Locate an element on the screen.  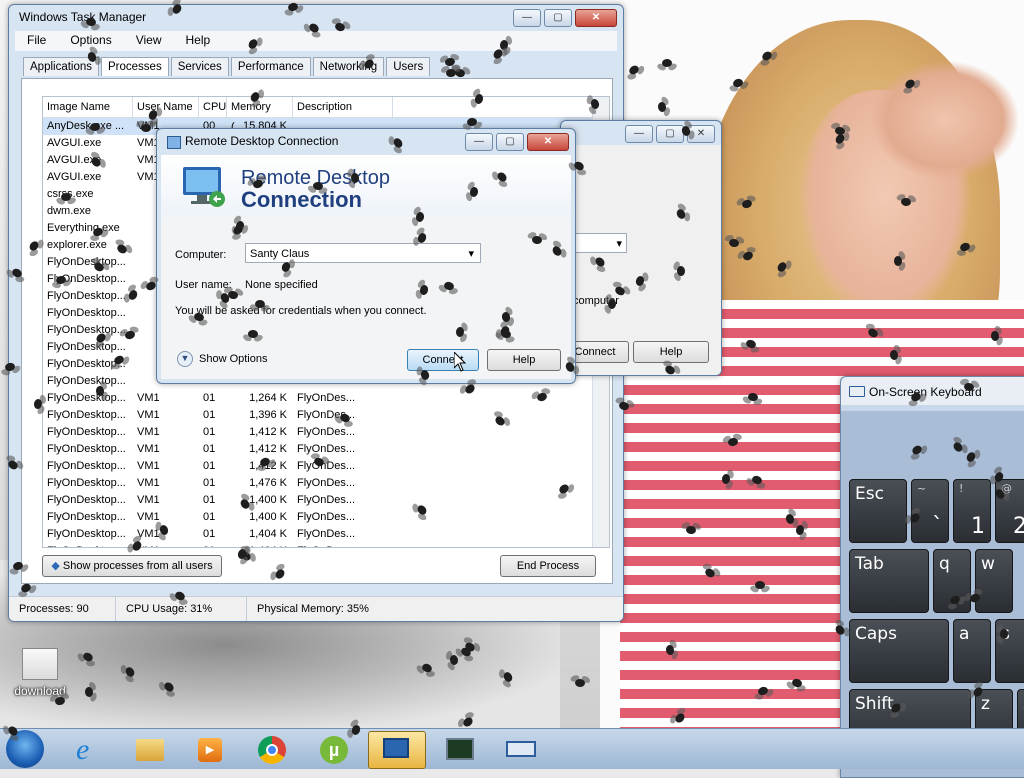
chrome-icon-center is located at coordinates (272, 750).